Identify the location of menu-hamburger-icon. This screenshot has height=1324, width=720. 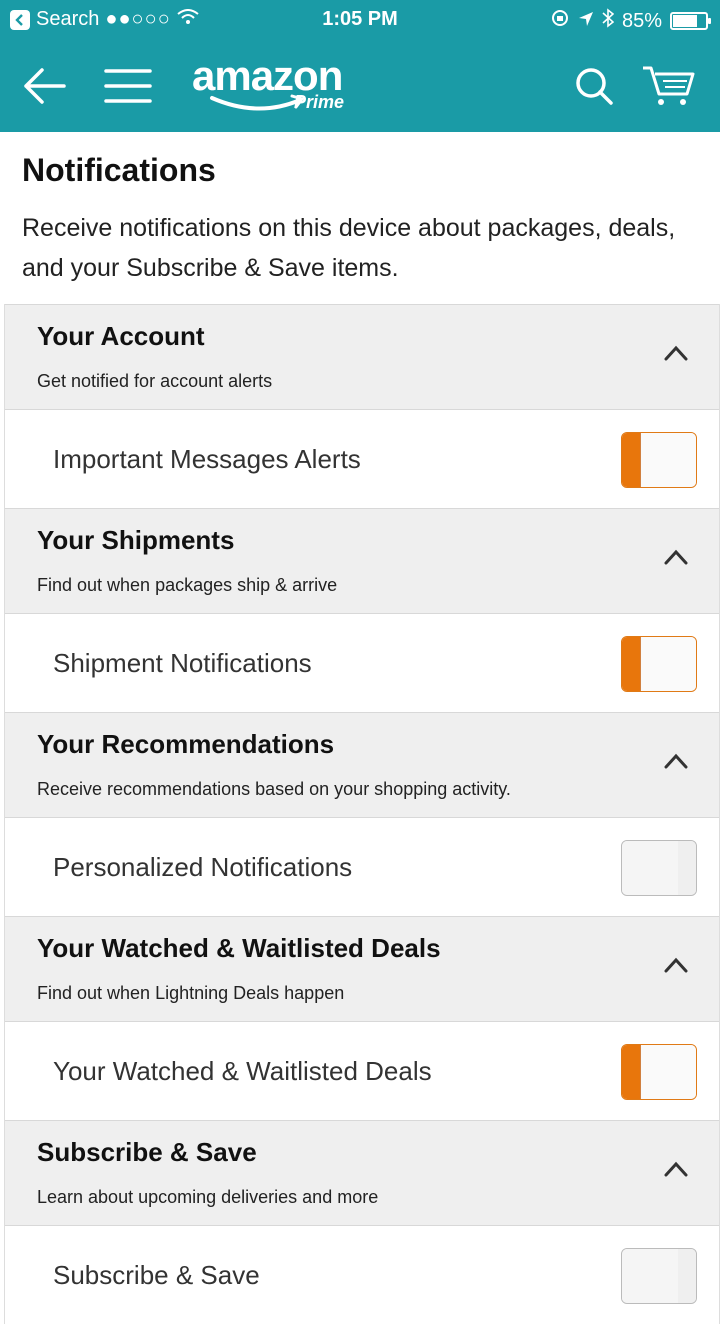
(128, 86).